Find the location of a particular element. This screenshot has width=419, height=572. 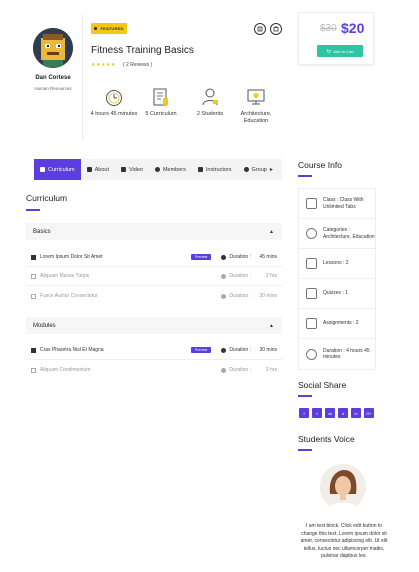

meta-students: 2 Students is located at coordinates (210, 102).